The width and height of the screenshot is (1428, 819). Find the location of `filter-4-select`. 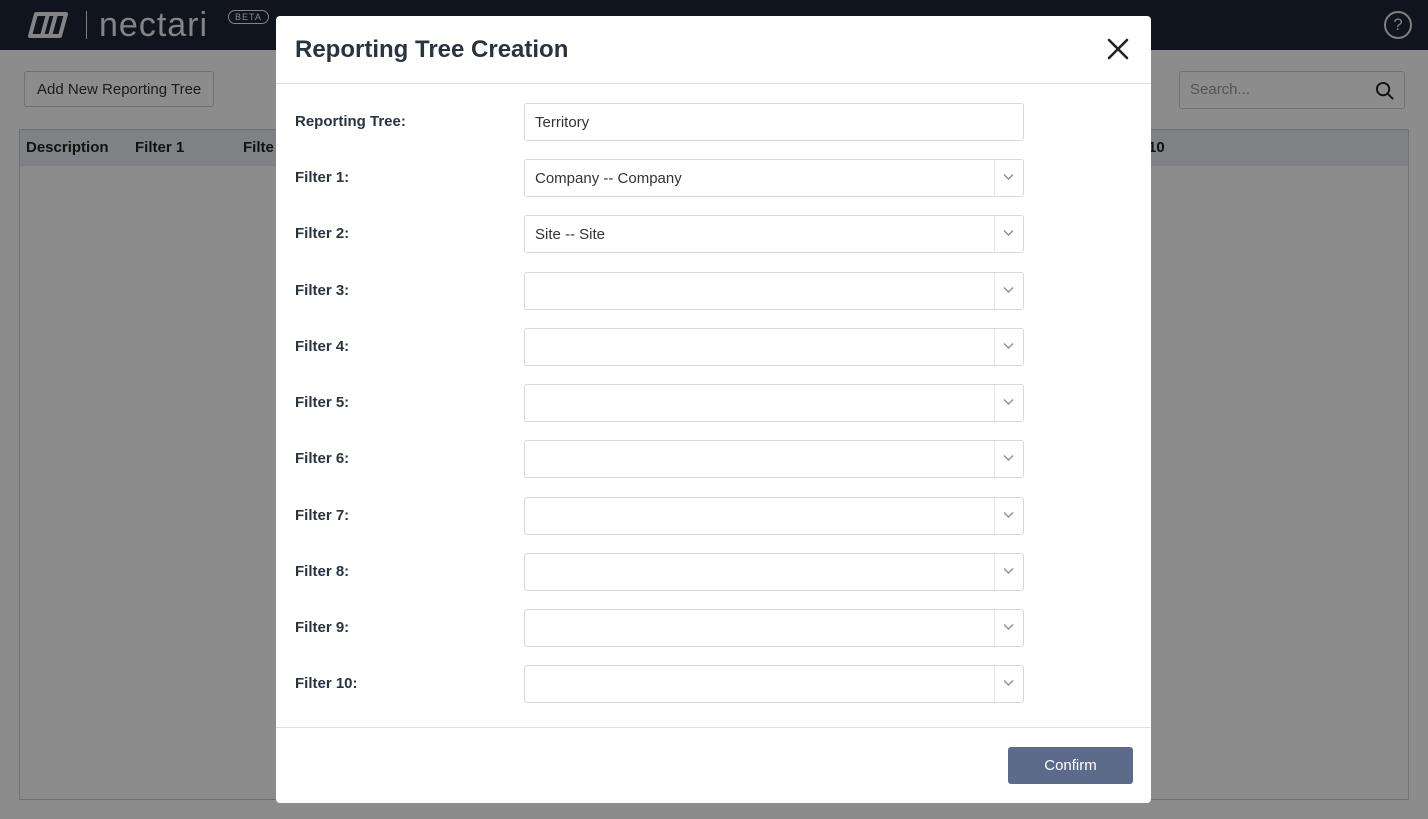

filter-4-select is located at coordinates (774, 347).